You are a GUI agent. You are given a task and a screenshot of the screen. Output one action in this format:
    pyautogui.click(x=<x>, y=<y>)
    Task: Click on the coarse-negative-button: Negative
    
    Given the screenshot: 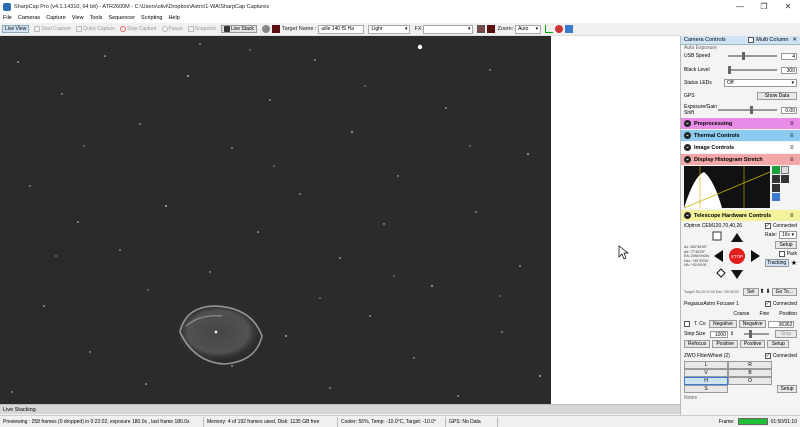 What is the action you would take?
    pyautogui.click(x=723, y=324)
    